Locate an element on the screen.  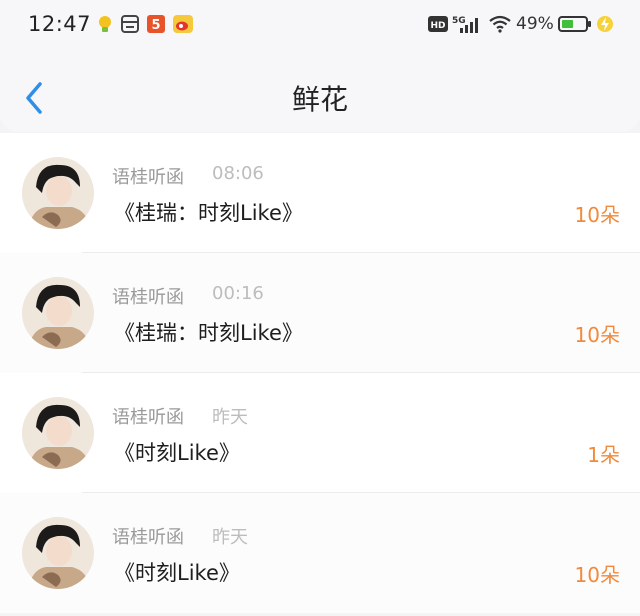
signal-5g-icon: 5G is located at coordinates (465, 24).